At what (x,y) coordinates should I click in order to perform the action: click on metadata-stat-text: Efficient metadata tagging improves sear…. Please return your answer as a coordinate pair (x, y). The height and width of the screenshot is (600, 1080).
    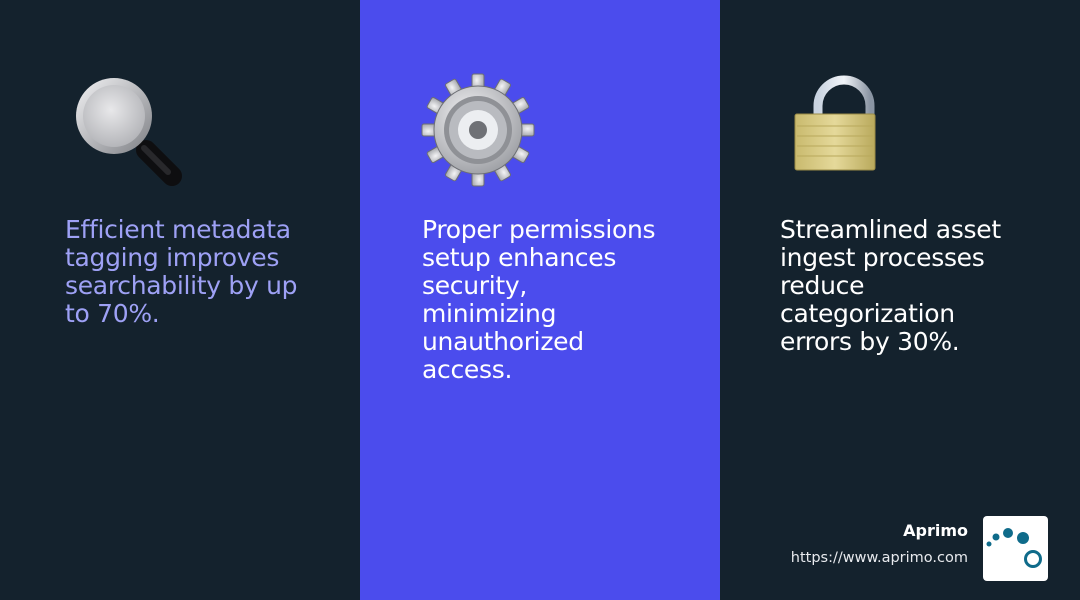
    Looking at the image, I should click on (181, 271).